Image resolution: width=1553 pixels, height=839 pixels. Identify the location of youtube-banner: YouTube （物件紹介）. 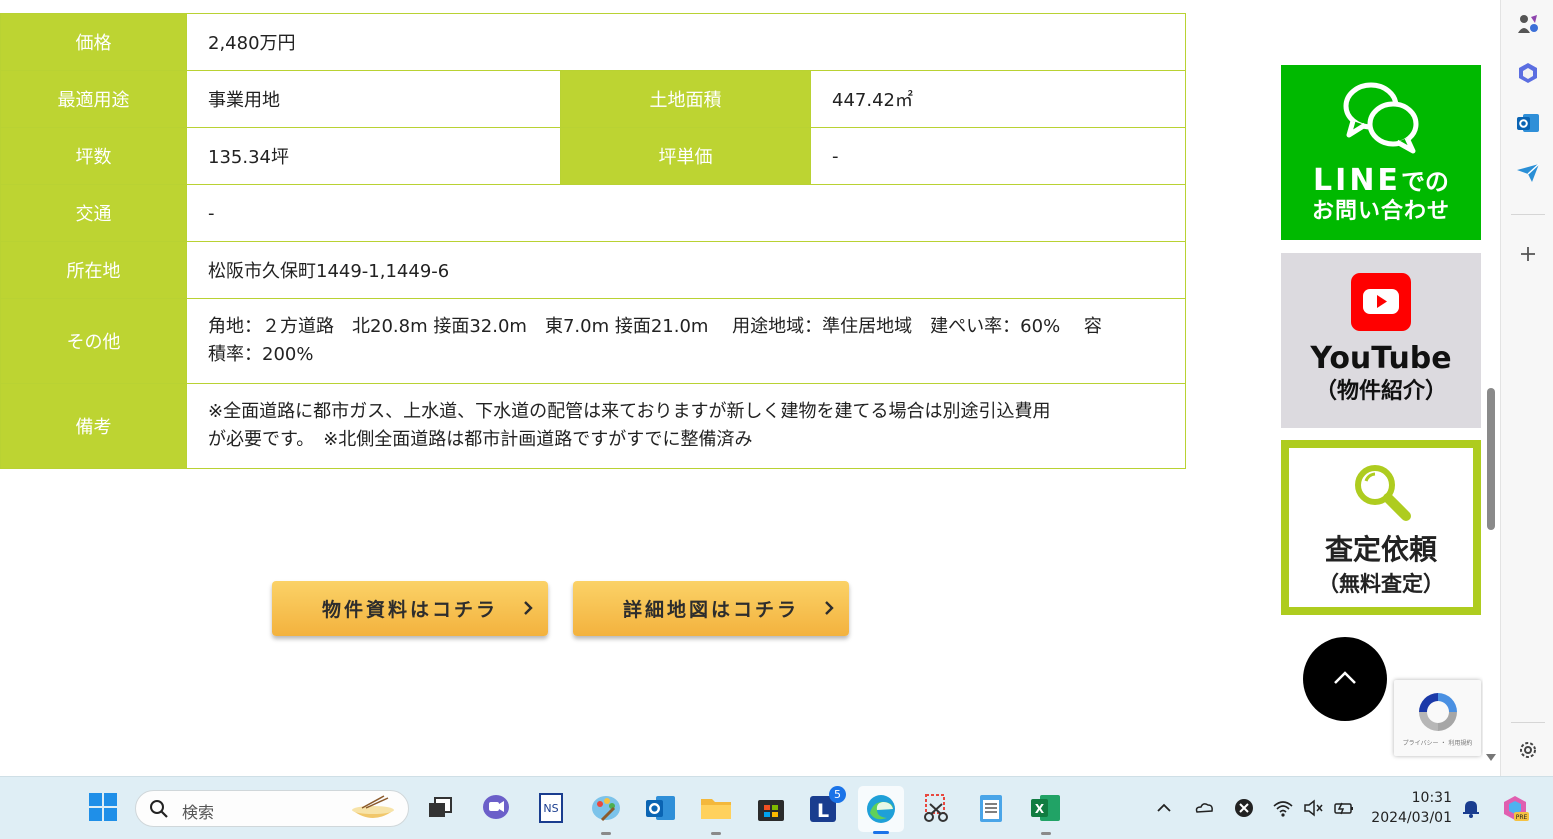
(1381, 340).